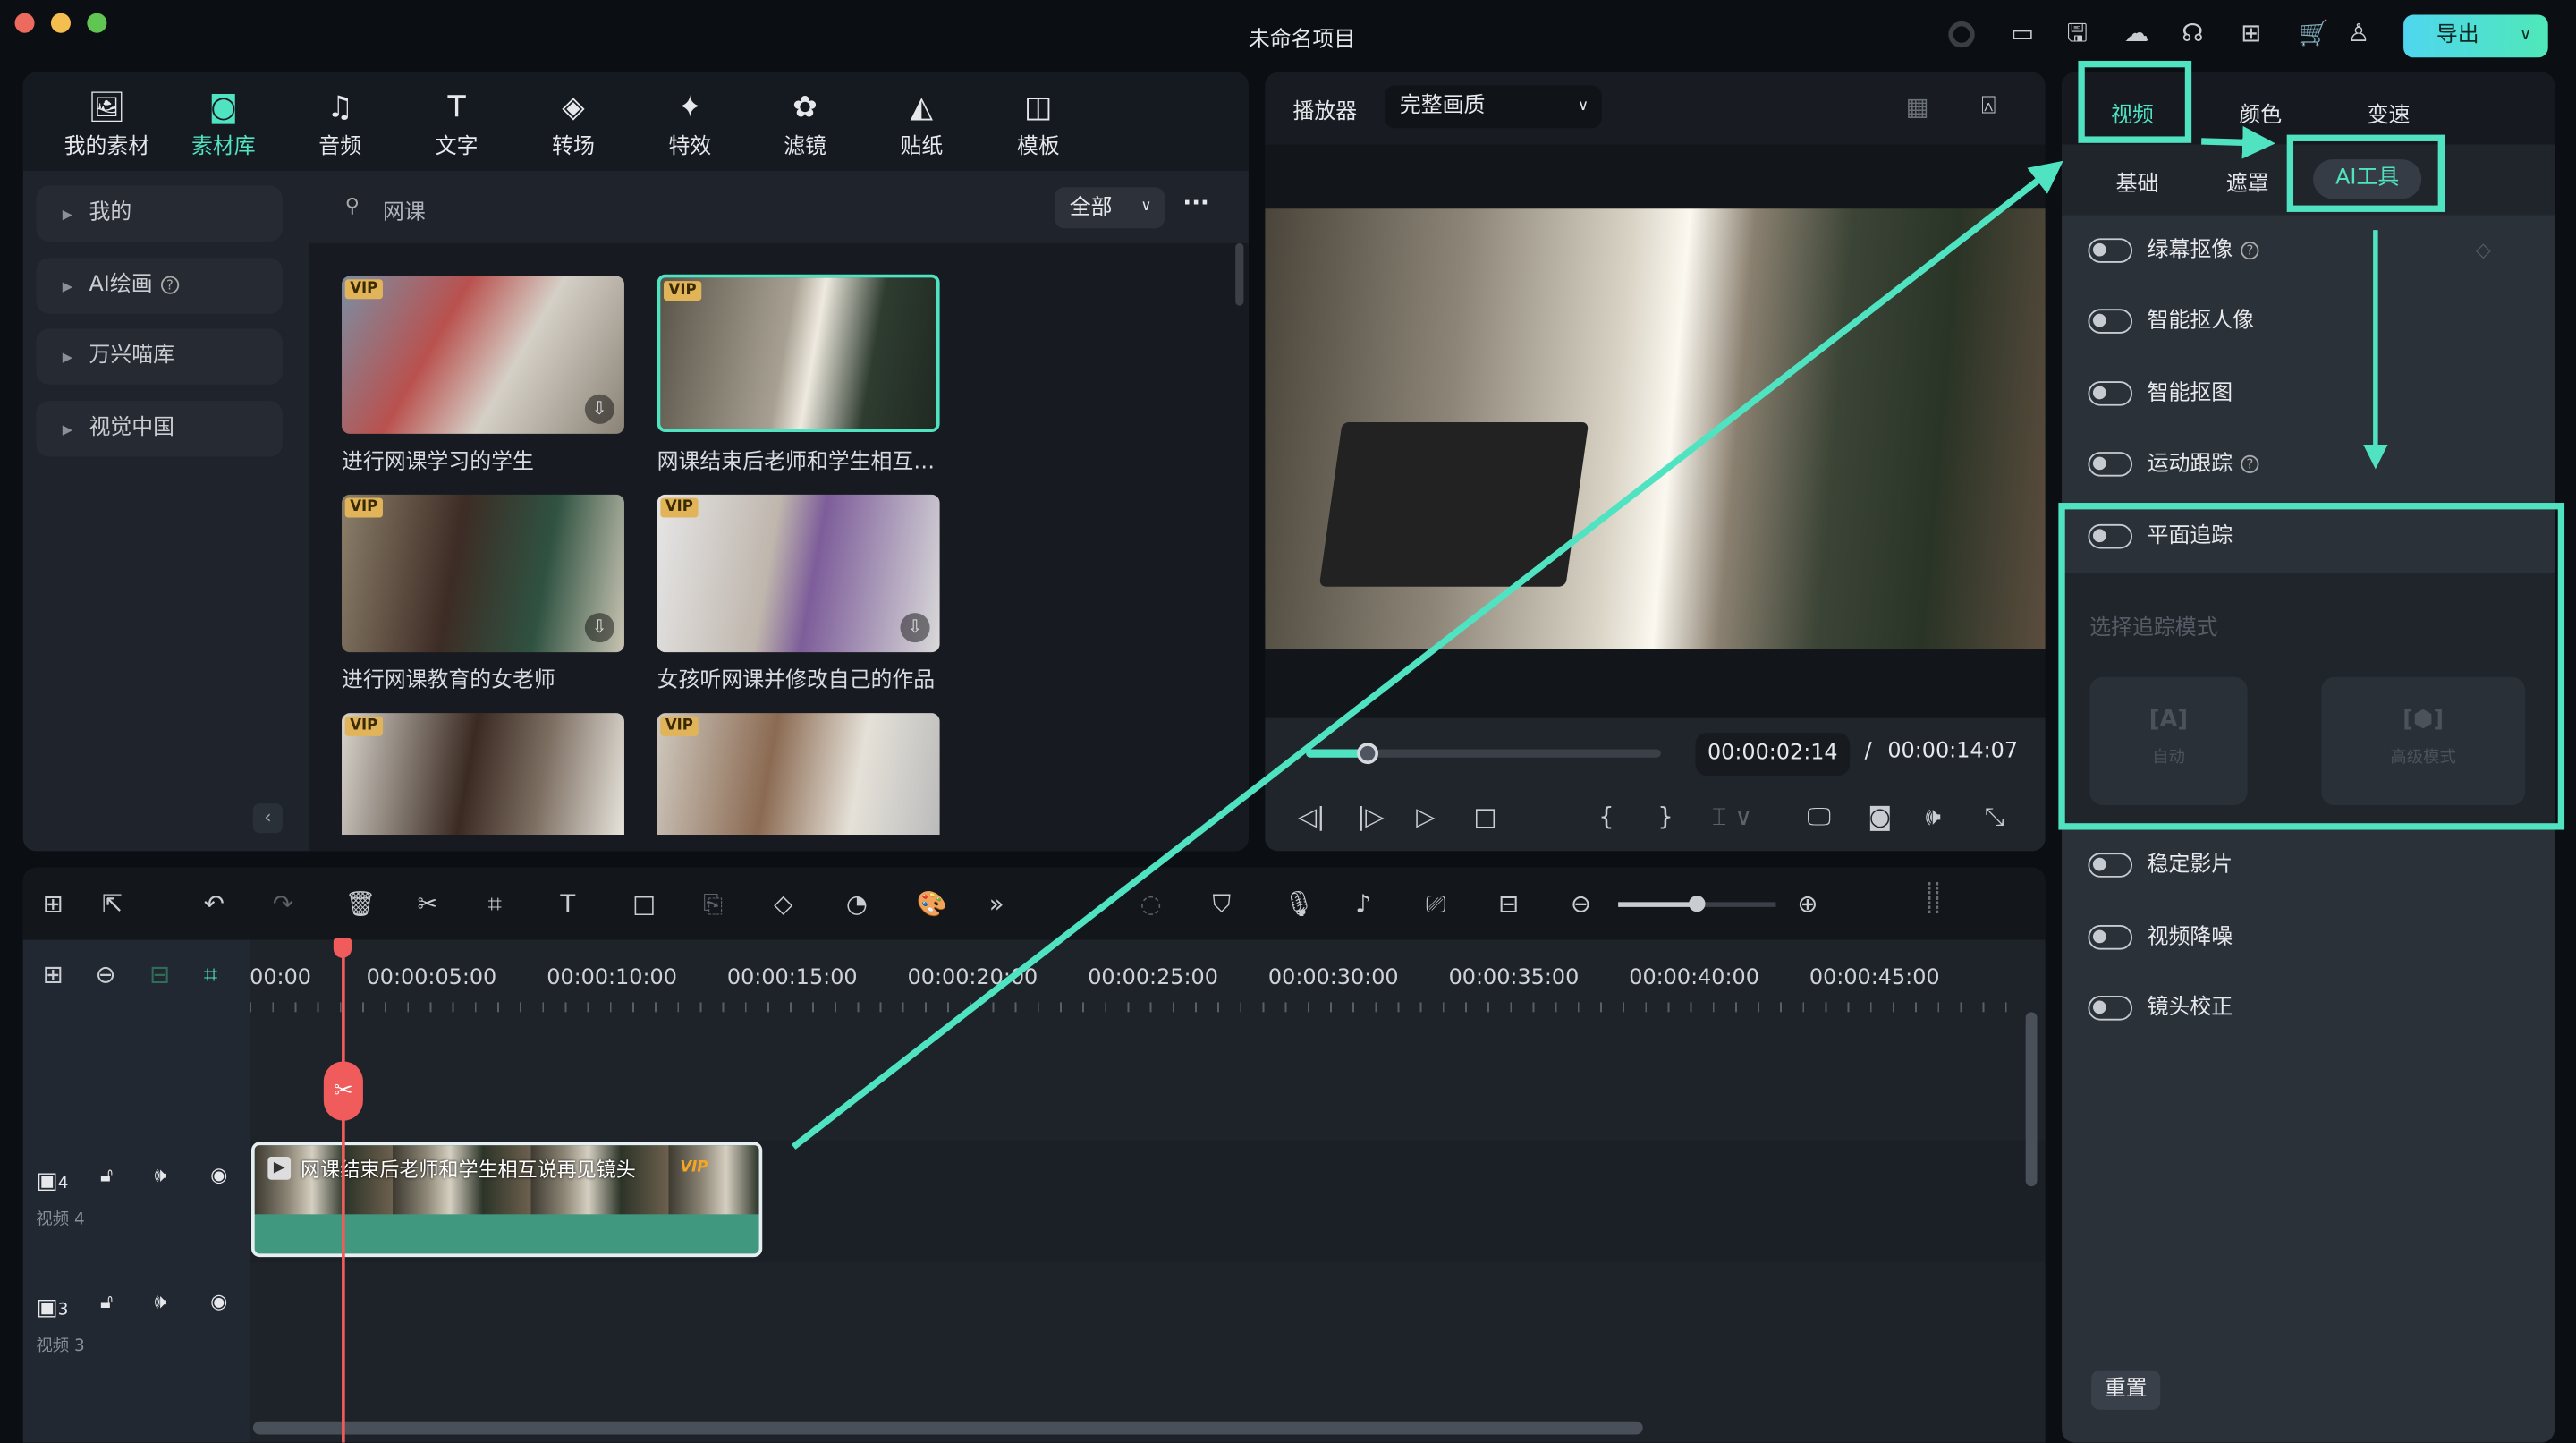  Describe the element at coordinates (2311, 666) in the screenshot. I see `highlight-box-planar-tracking` at that location.